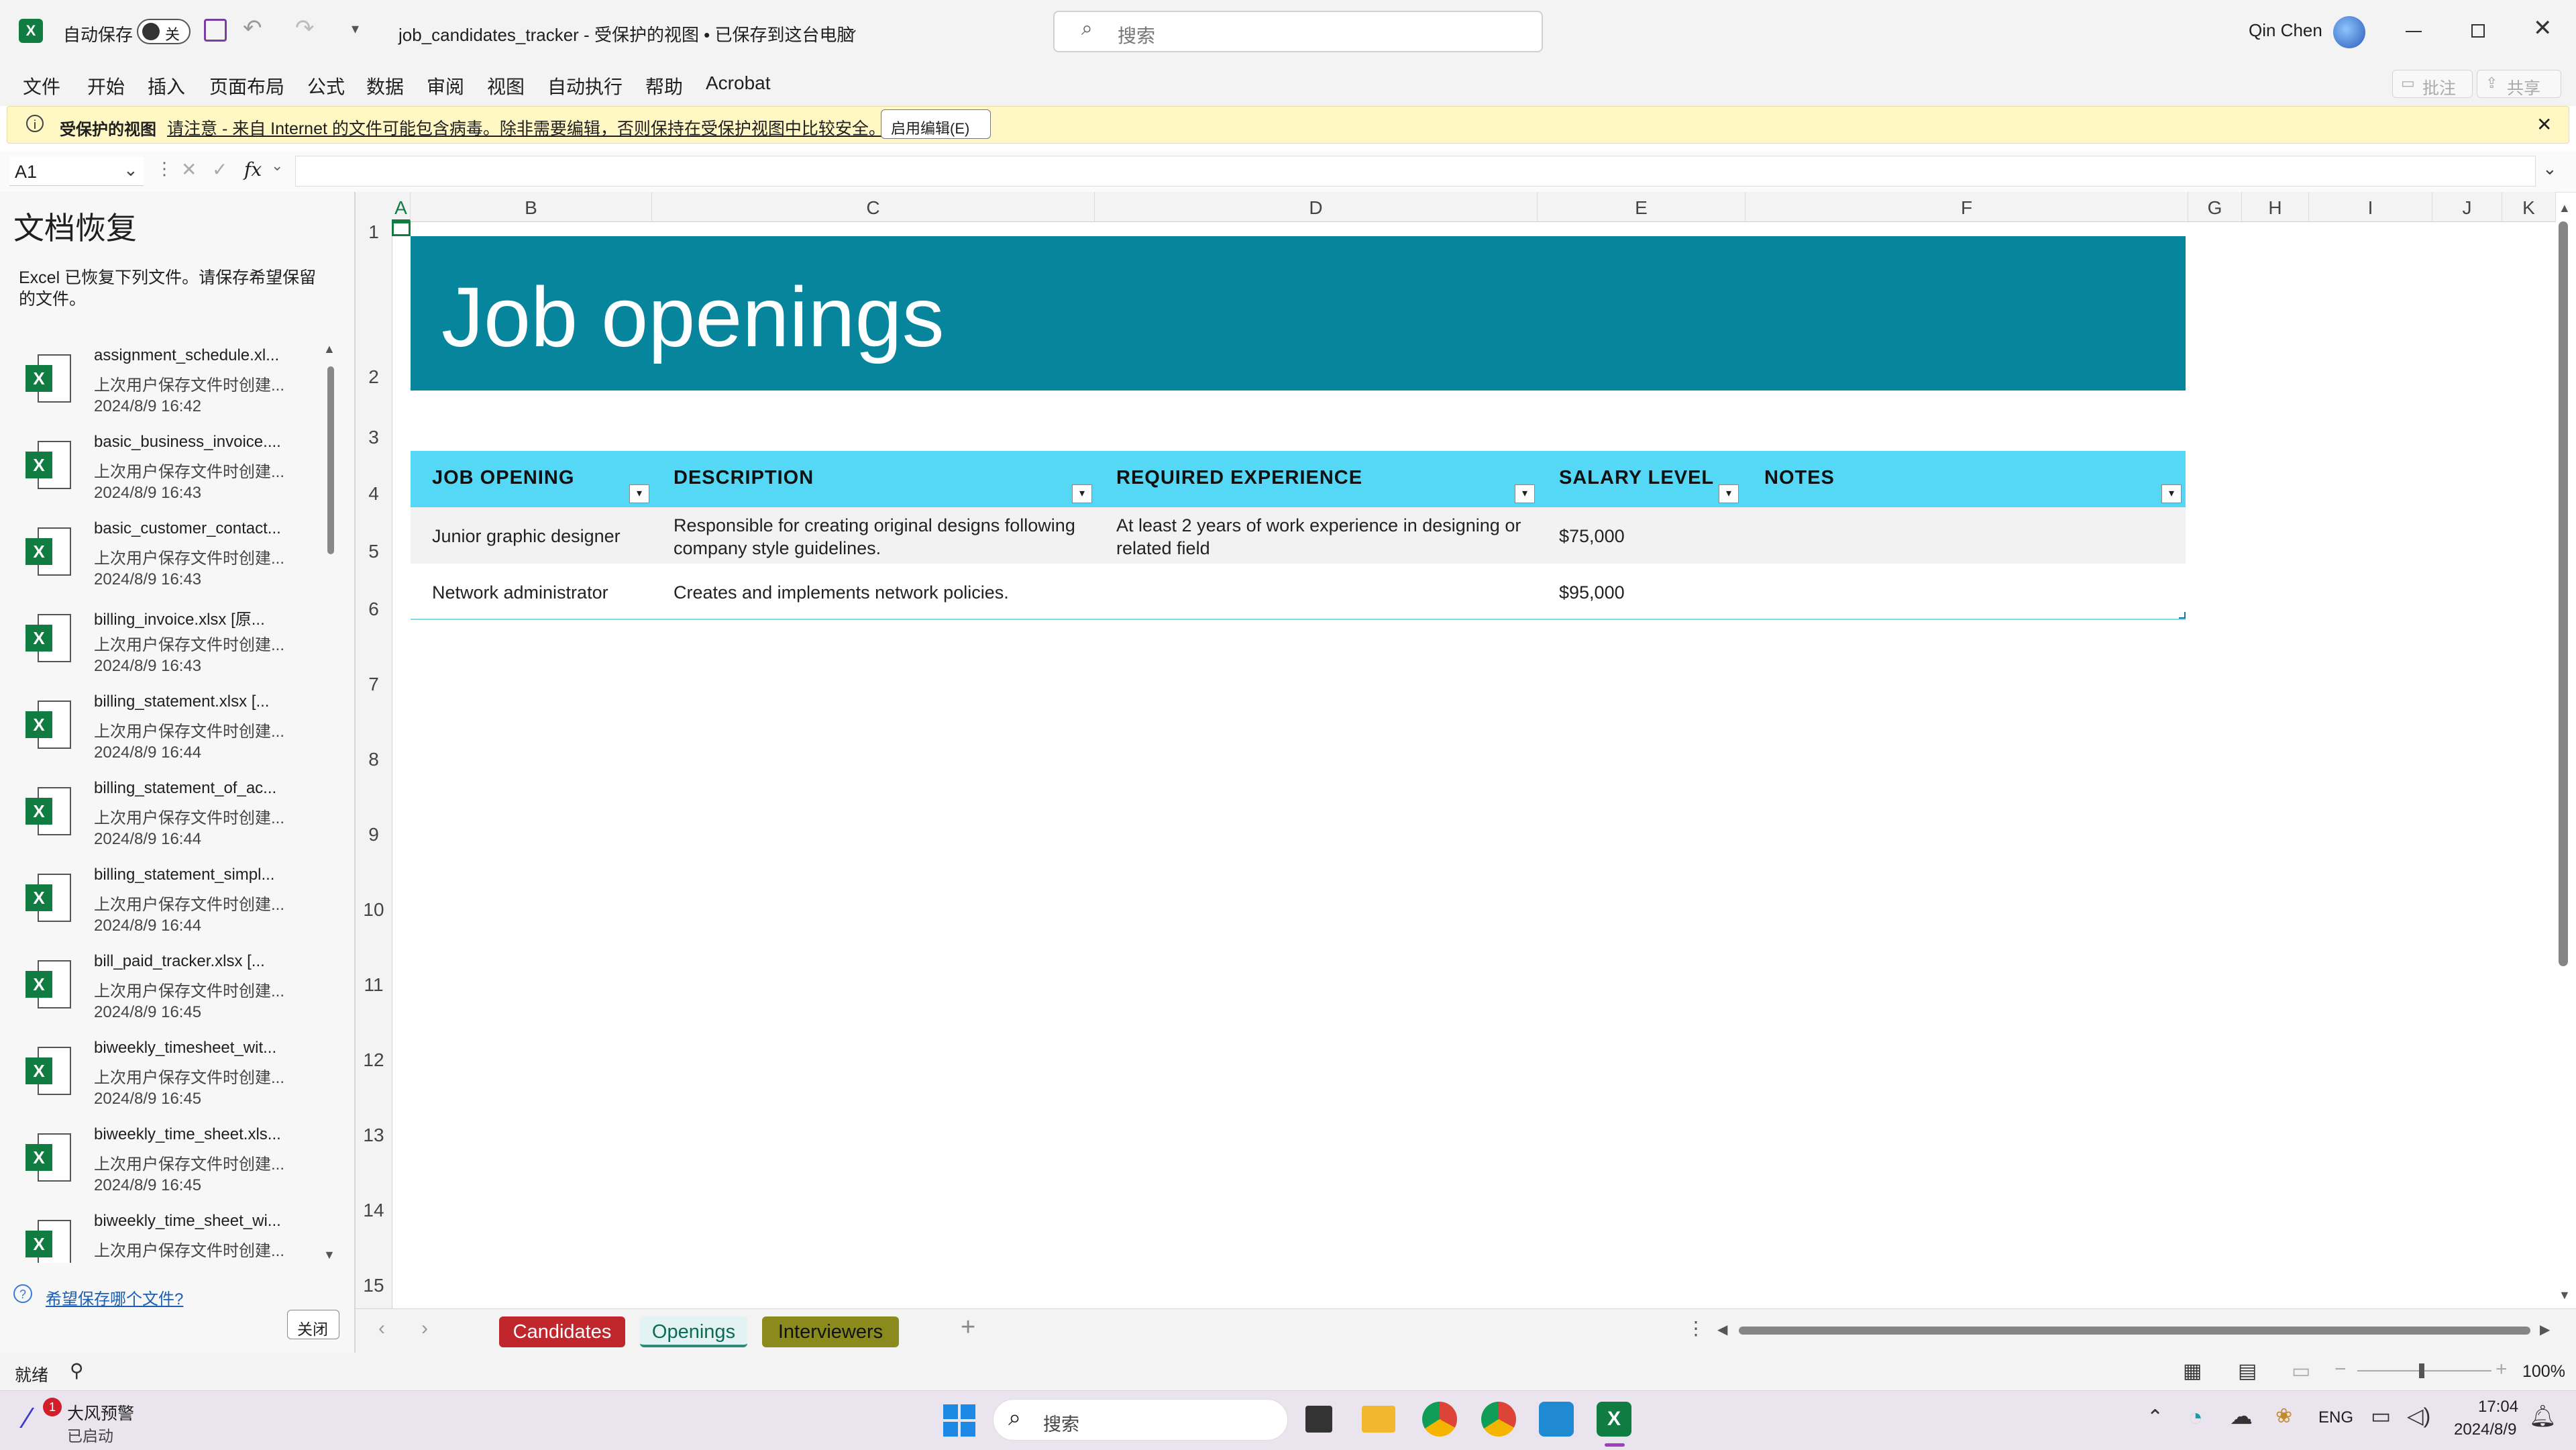 The image size is (2576, 1450). What do you see at coordinates (1592, 536) in the screenshot?
I see `cell-salary: $75,000` at bounding box center [1592, 536].